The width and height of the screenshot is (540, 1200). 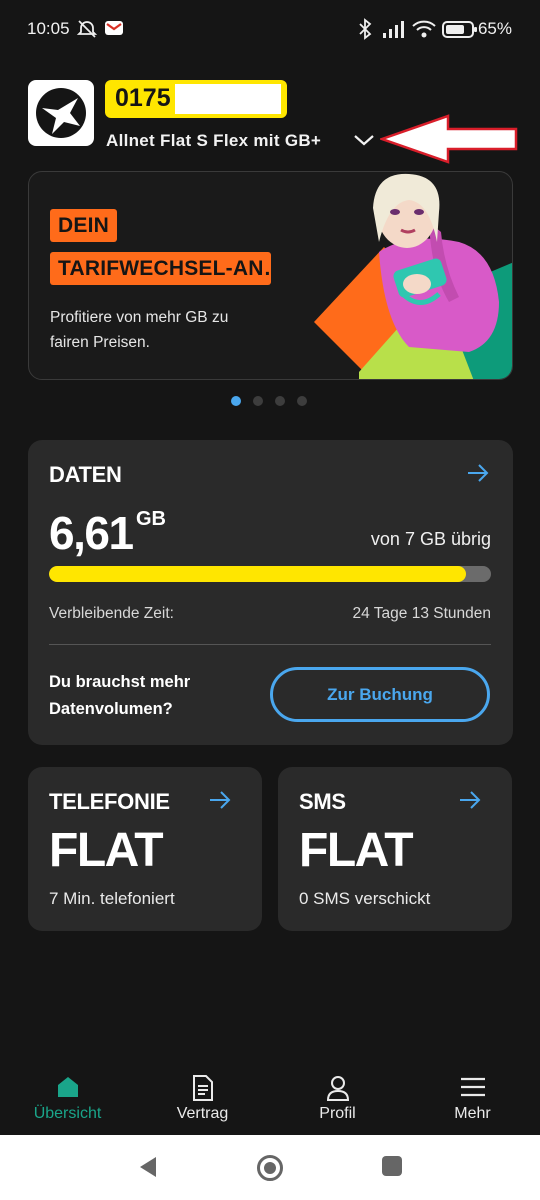 What do you see at coordinates (393, 29) in the screenshot?
I see `signal-icon` at bounding box center [393, 29].